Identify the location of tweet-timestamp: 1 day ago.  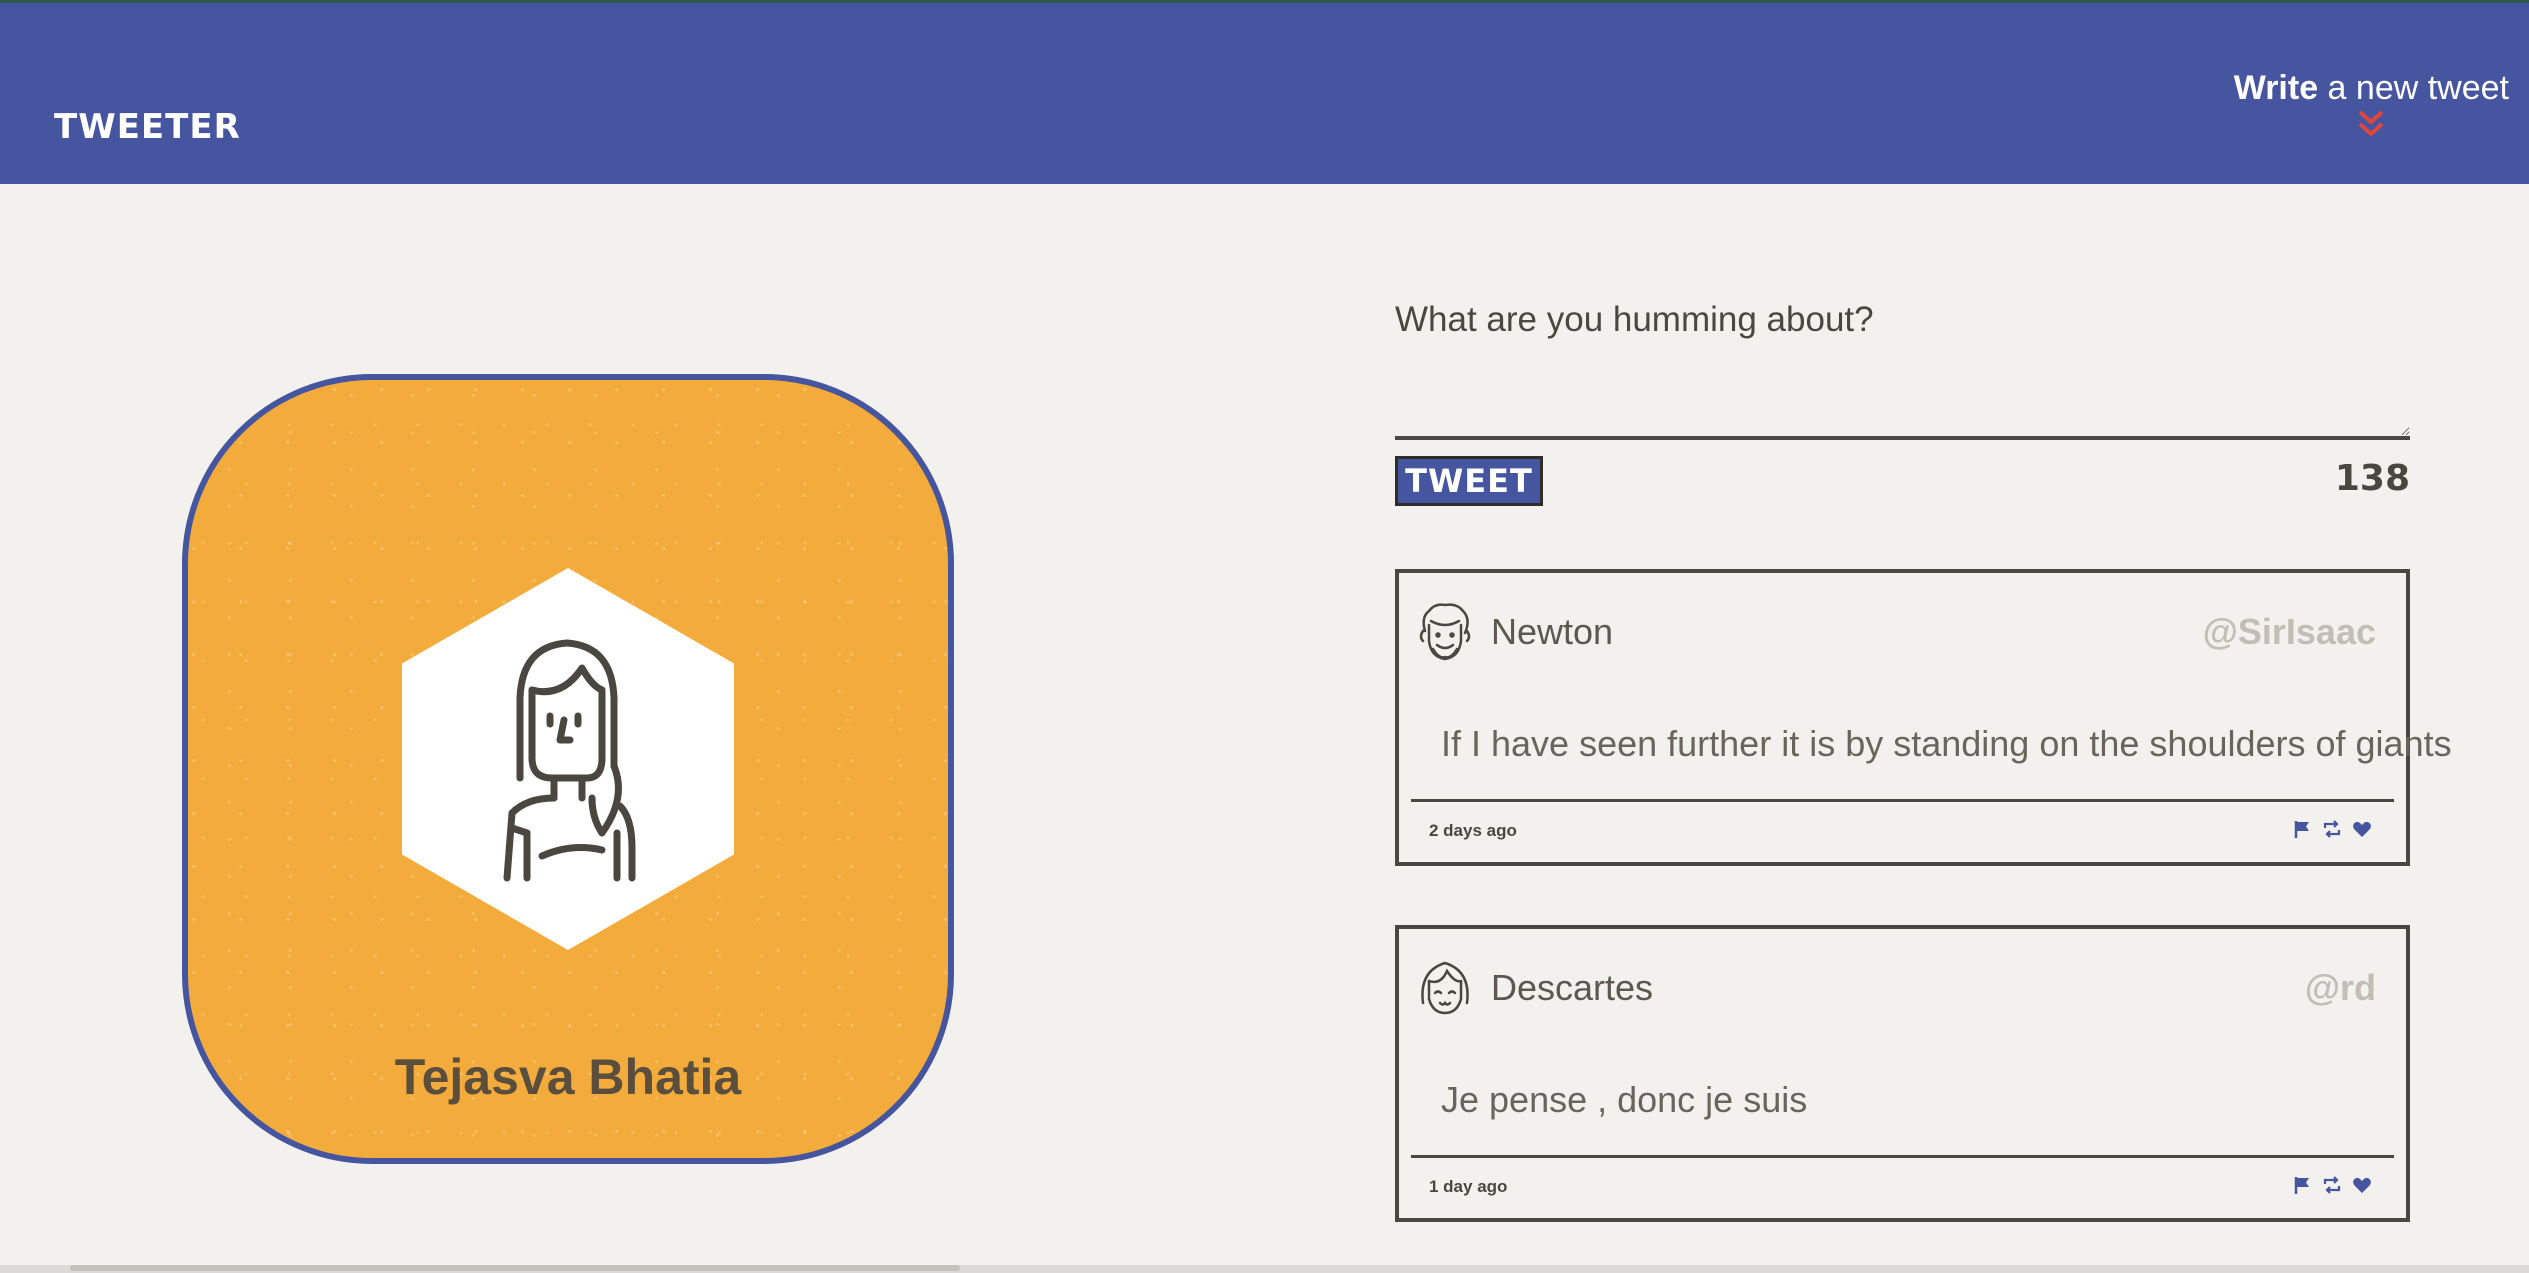
(1468, 1186).